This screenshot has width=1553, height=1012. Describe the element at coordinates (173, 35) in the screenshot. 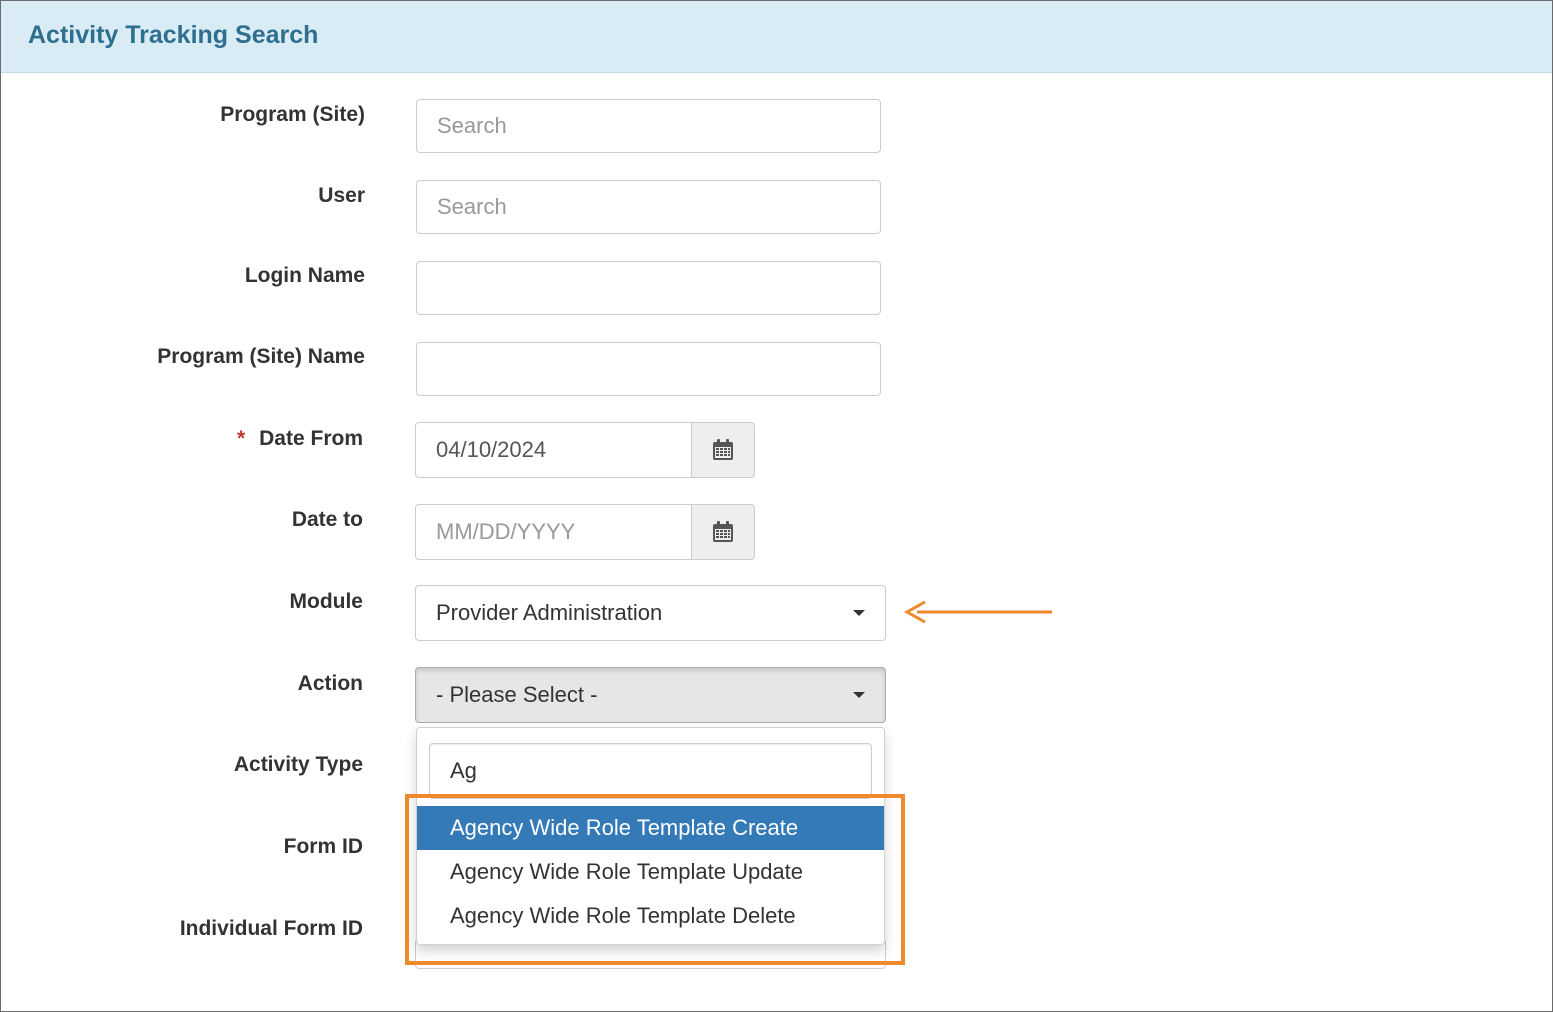

I see `page-title: Activity Tracking Search` at that location.